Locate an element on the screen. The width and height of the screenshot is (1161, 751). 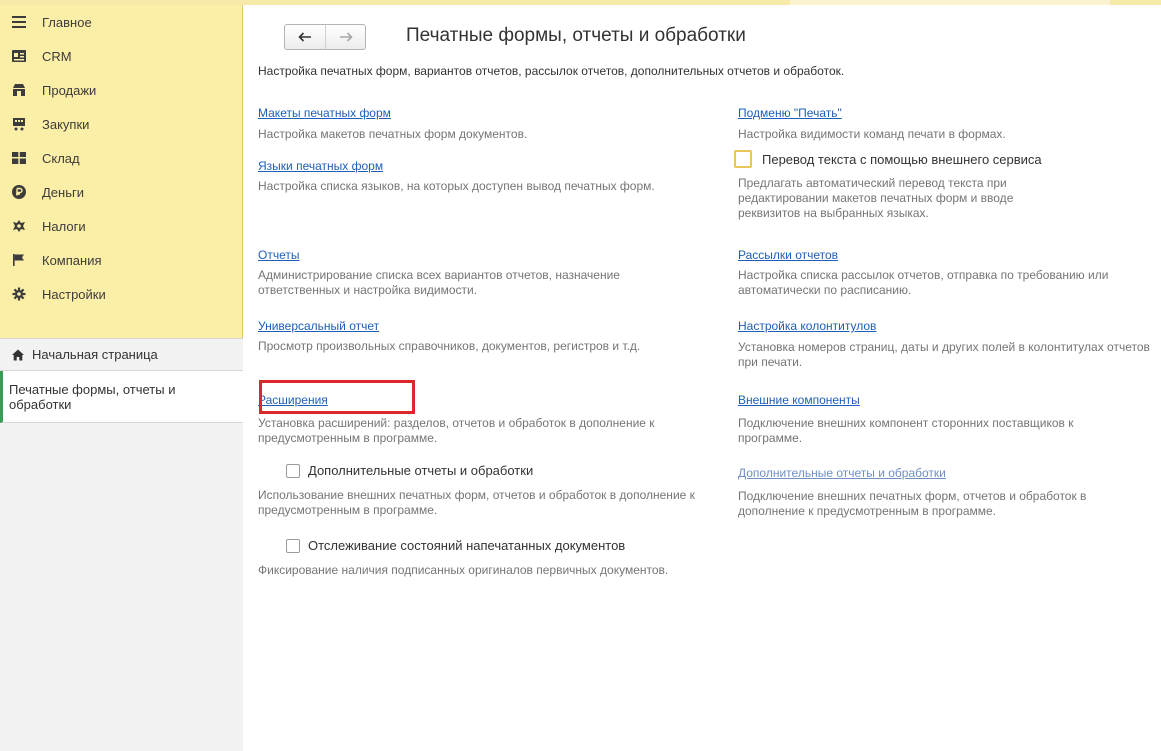
additional-reports-option: Дополнительные отчеты и обработки is located at coordinates (409, 470).